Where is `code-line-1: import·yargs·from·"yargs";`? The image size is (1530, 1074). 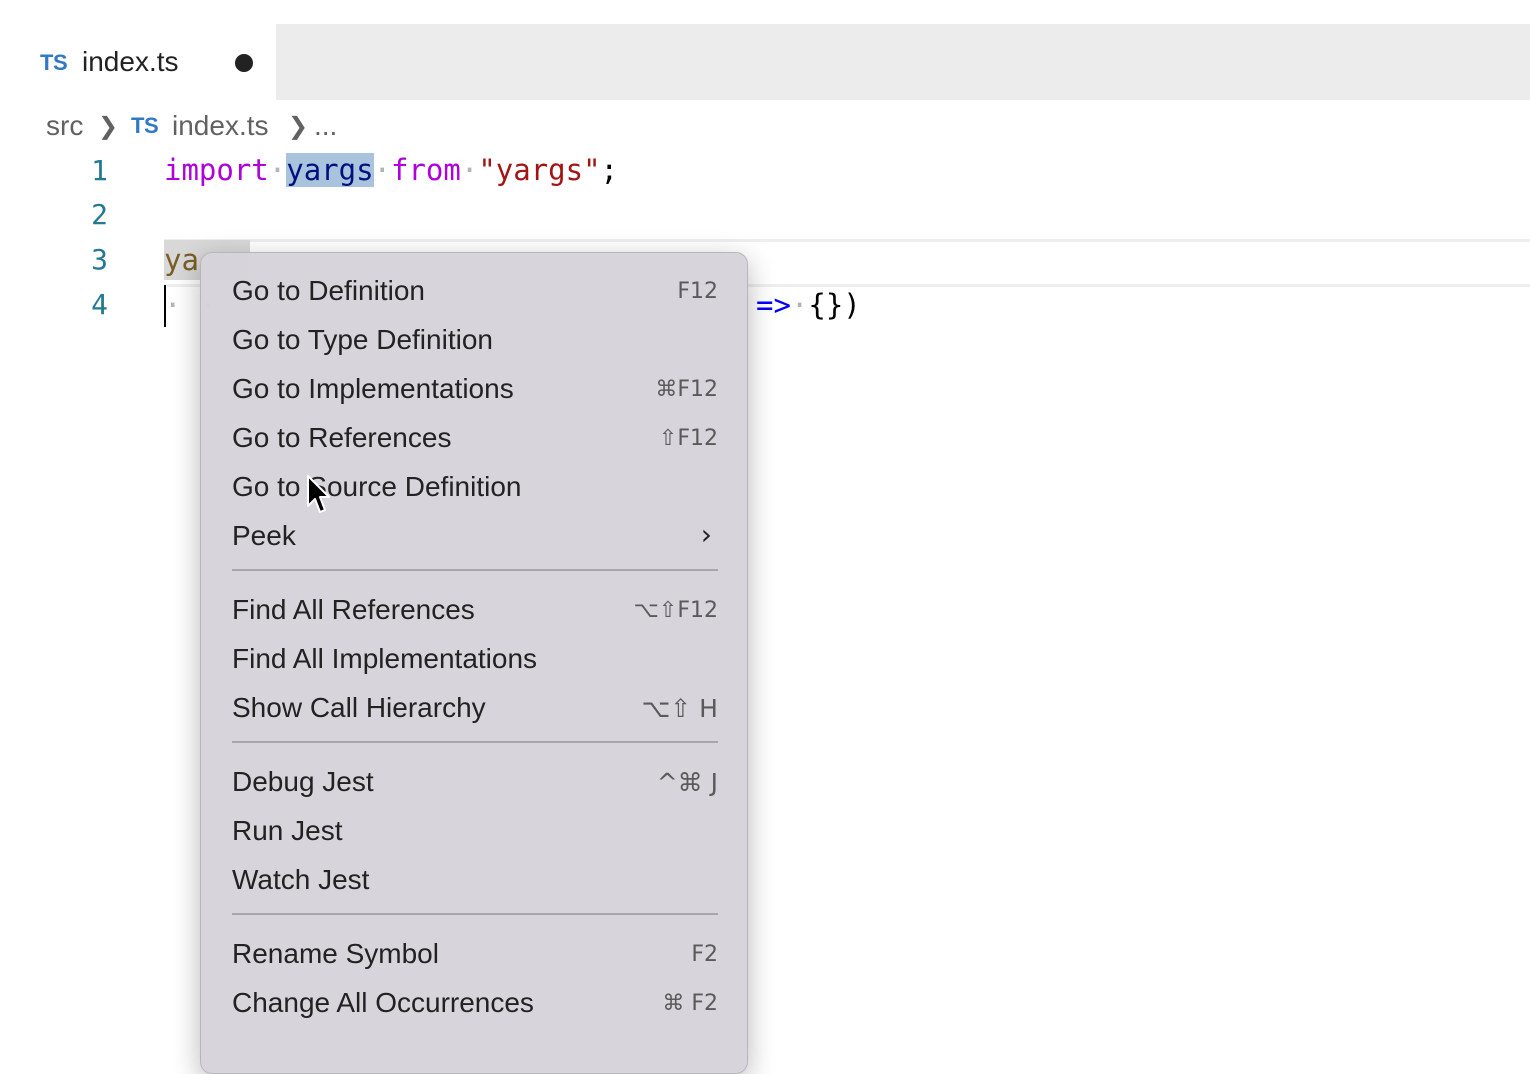
code-line-1: import·yargs·from·"yargs"; is located at coordinates (391, 170).